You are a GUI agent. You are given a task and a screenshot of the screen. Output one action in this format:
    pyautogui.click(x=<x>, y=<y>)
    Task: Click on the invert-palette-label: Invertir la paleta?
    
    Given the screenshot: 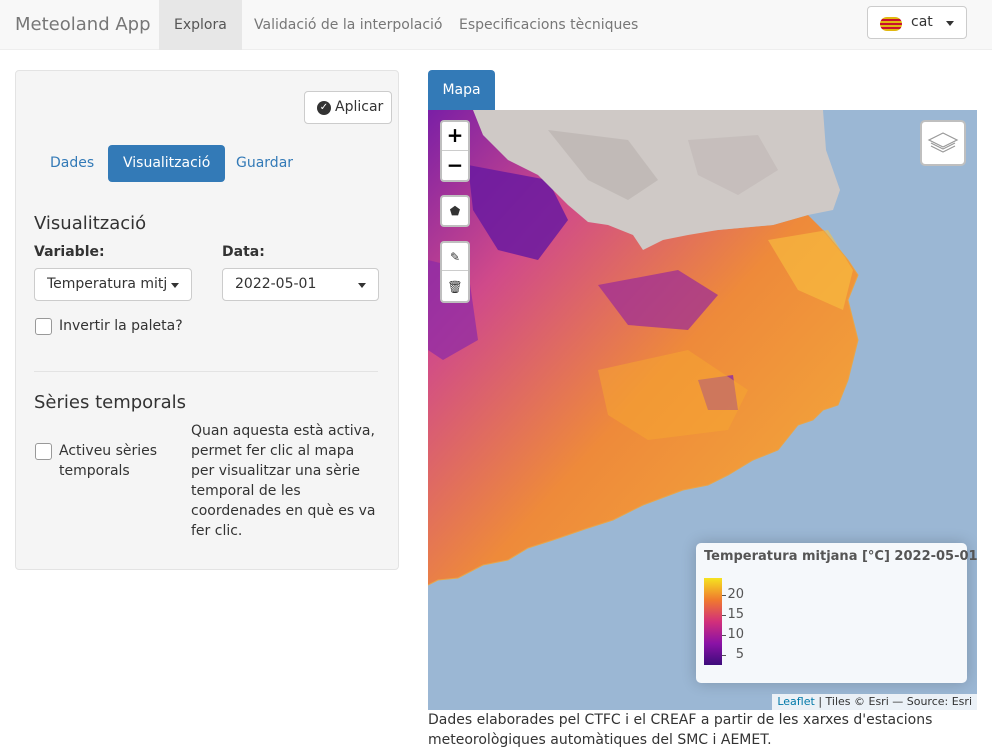 What is the action you would take?
    pyautogui.click(x=121, y=326)
    